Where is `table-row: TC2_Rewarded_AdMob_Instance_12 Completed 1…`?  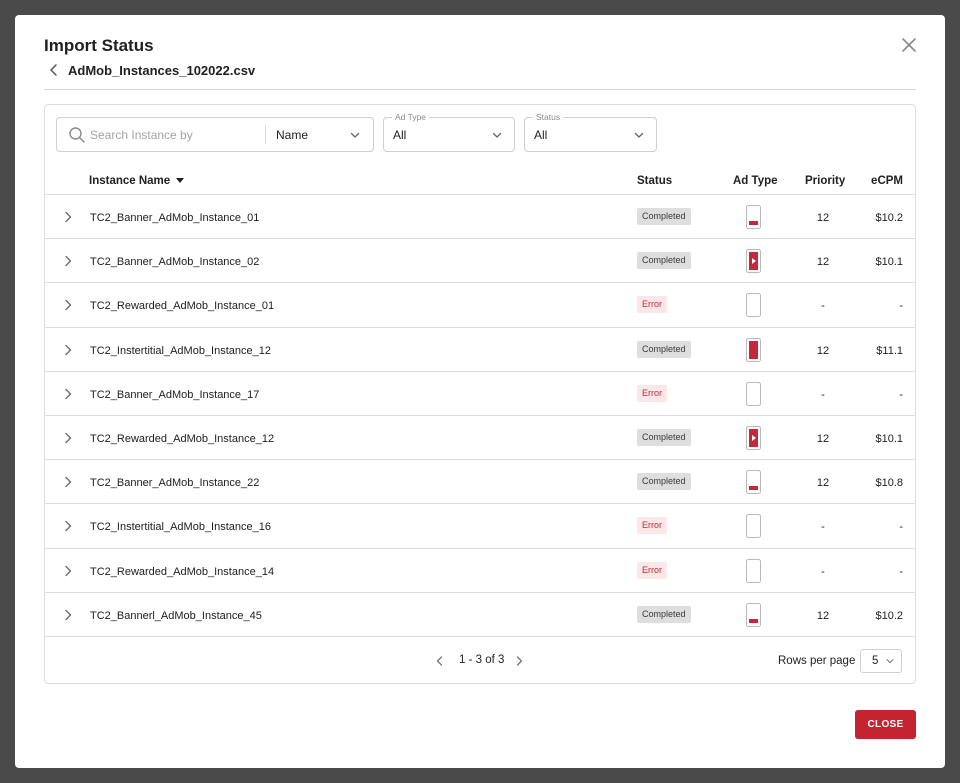 table-row: TC2_Rewarded_AdMob_Instance_12 Completed 1… is located at coordinates (480, 438).